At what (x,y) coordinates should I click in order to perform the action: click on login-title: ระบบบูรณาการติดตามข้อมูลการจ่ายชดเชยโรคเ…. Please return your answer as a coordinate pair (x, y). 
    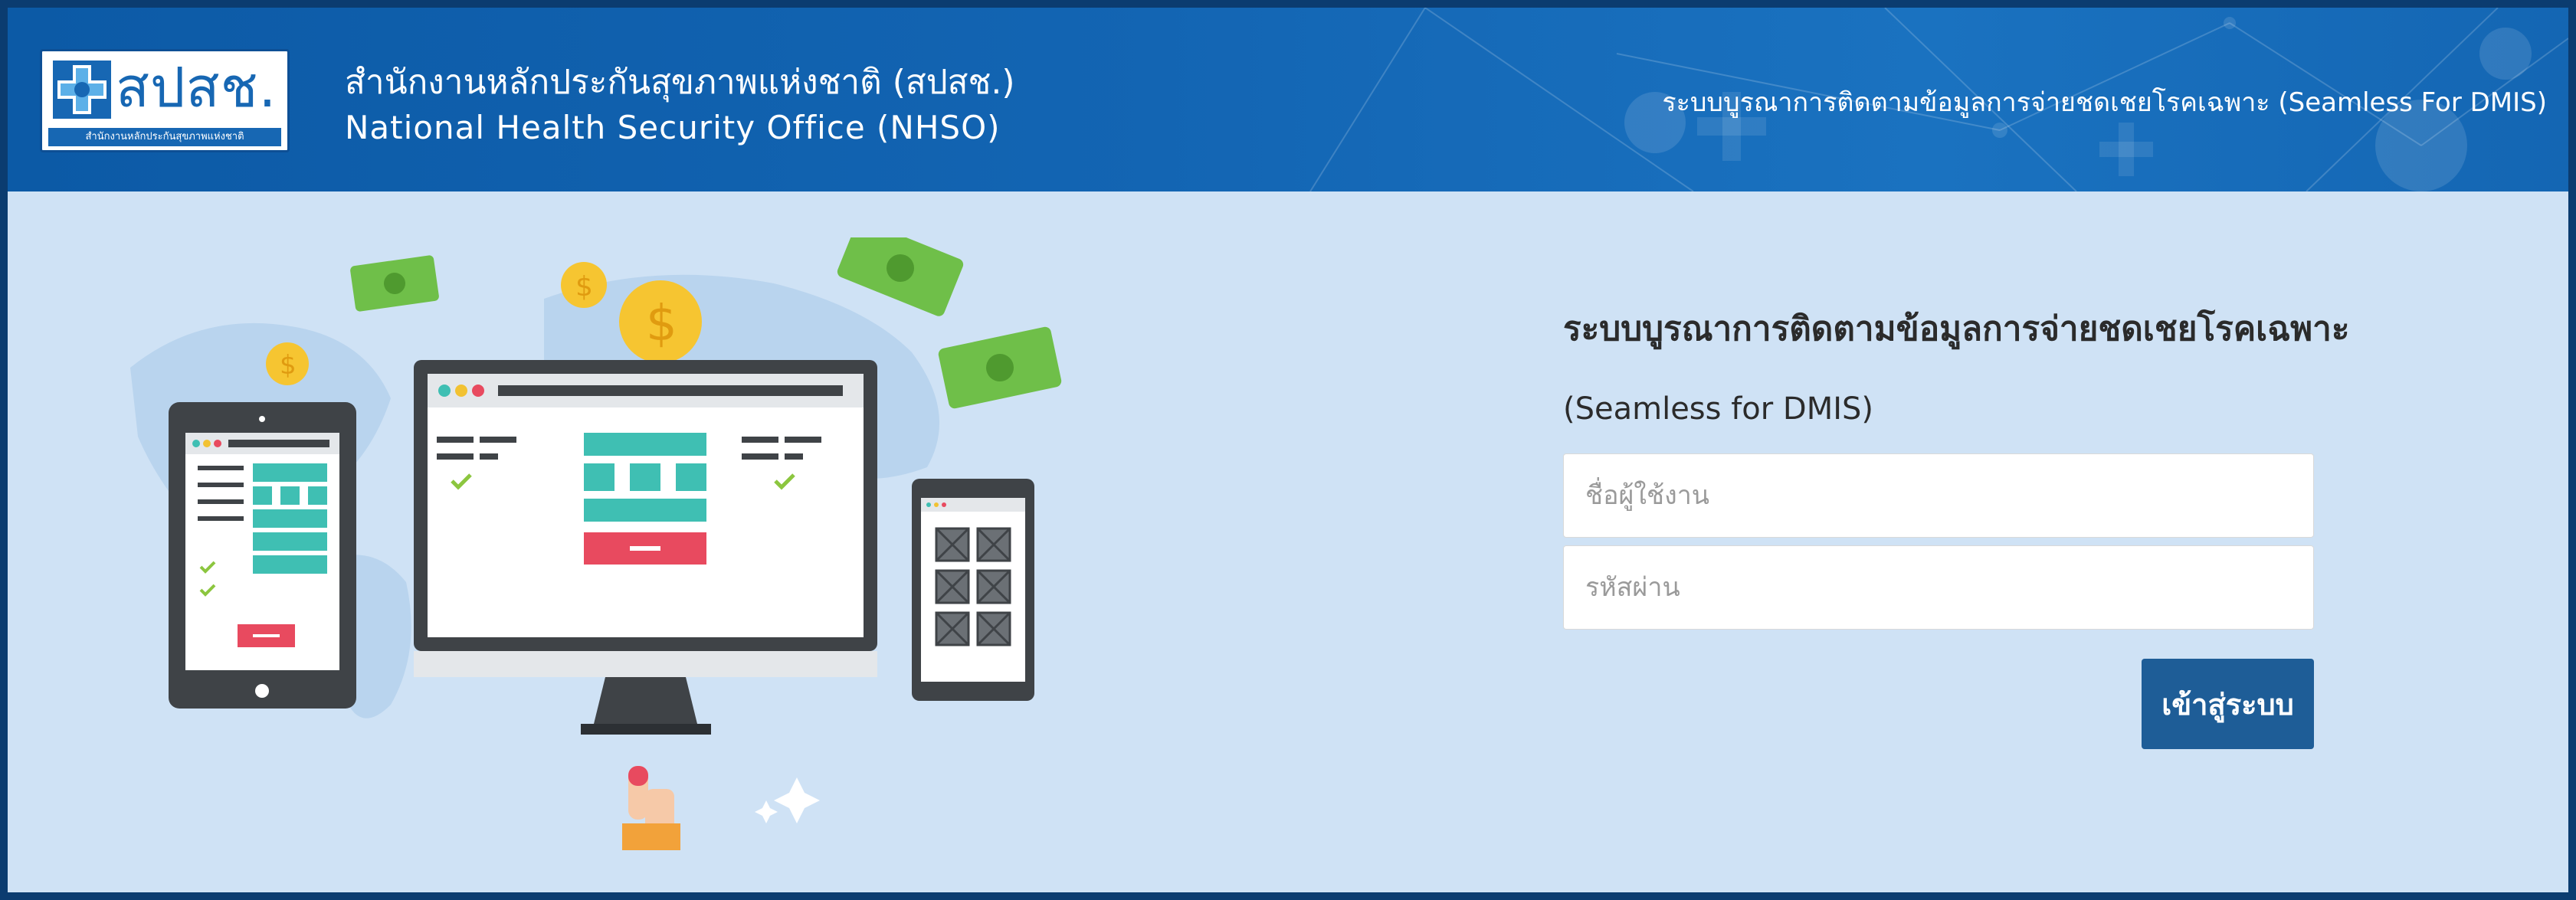
    Looking at the image, I should click on (1957, 329).